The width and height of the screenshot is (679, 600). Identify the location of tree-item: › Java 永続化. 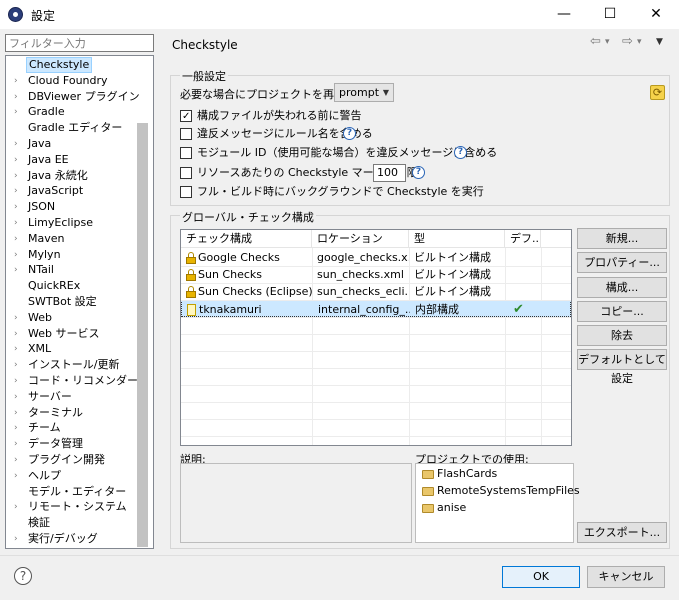
(71, 176).